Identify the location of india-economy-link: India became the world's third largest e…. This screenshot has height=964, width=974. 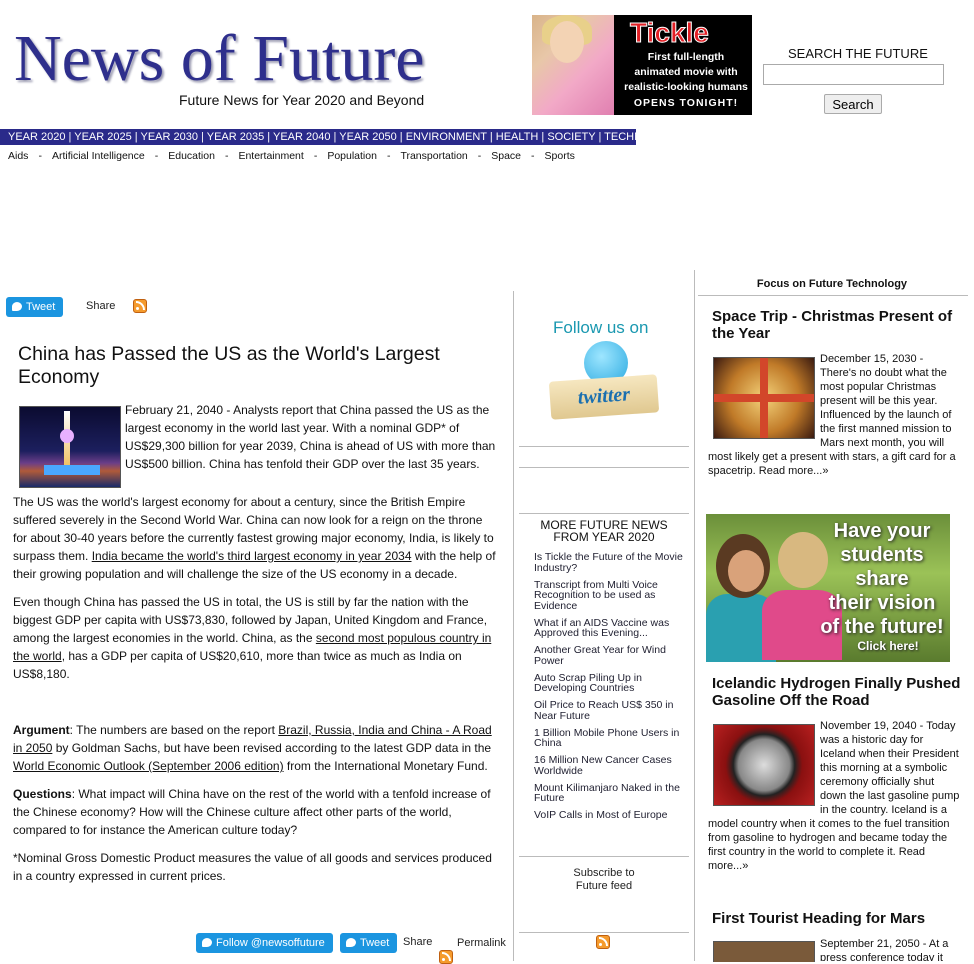
(252, 556).